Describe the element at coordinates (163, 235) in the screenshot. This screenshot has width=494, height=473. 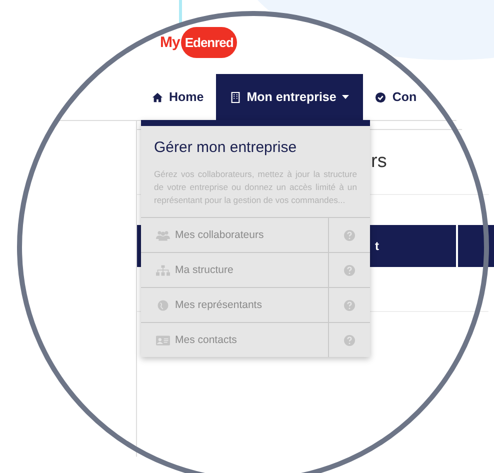
I see `people-icon` at that location.